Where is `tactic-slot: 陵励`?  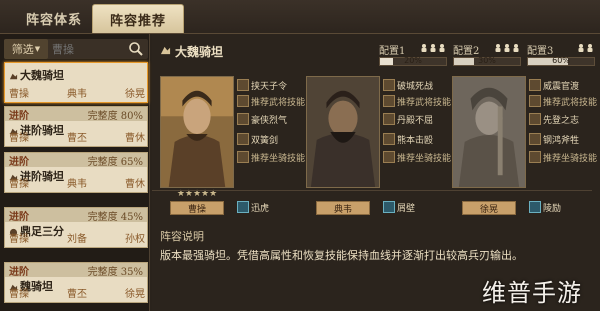
tactic-slot: 陵励 is located at coordinates (561, 207).